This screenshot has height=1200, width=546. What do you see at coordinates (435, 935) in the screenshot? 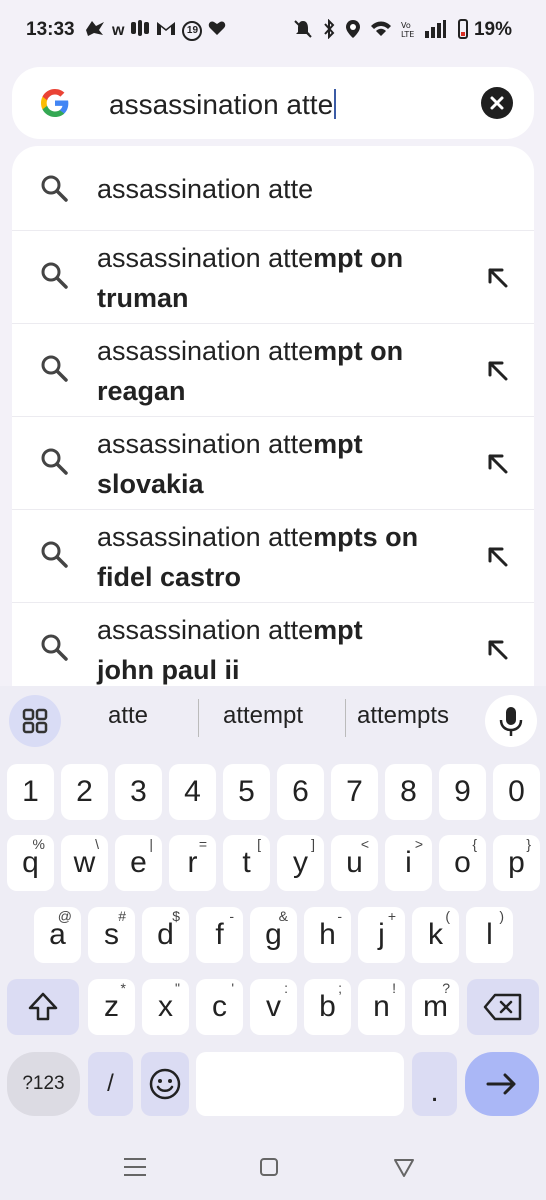
I see `key-k: k(` at bounding box center [435, 935].